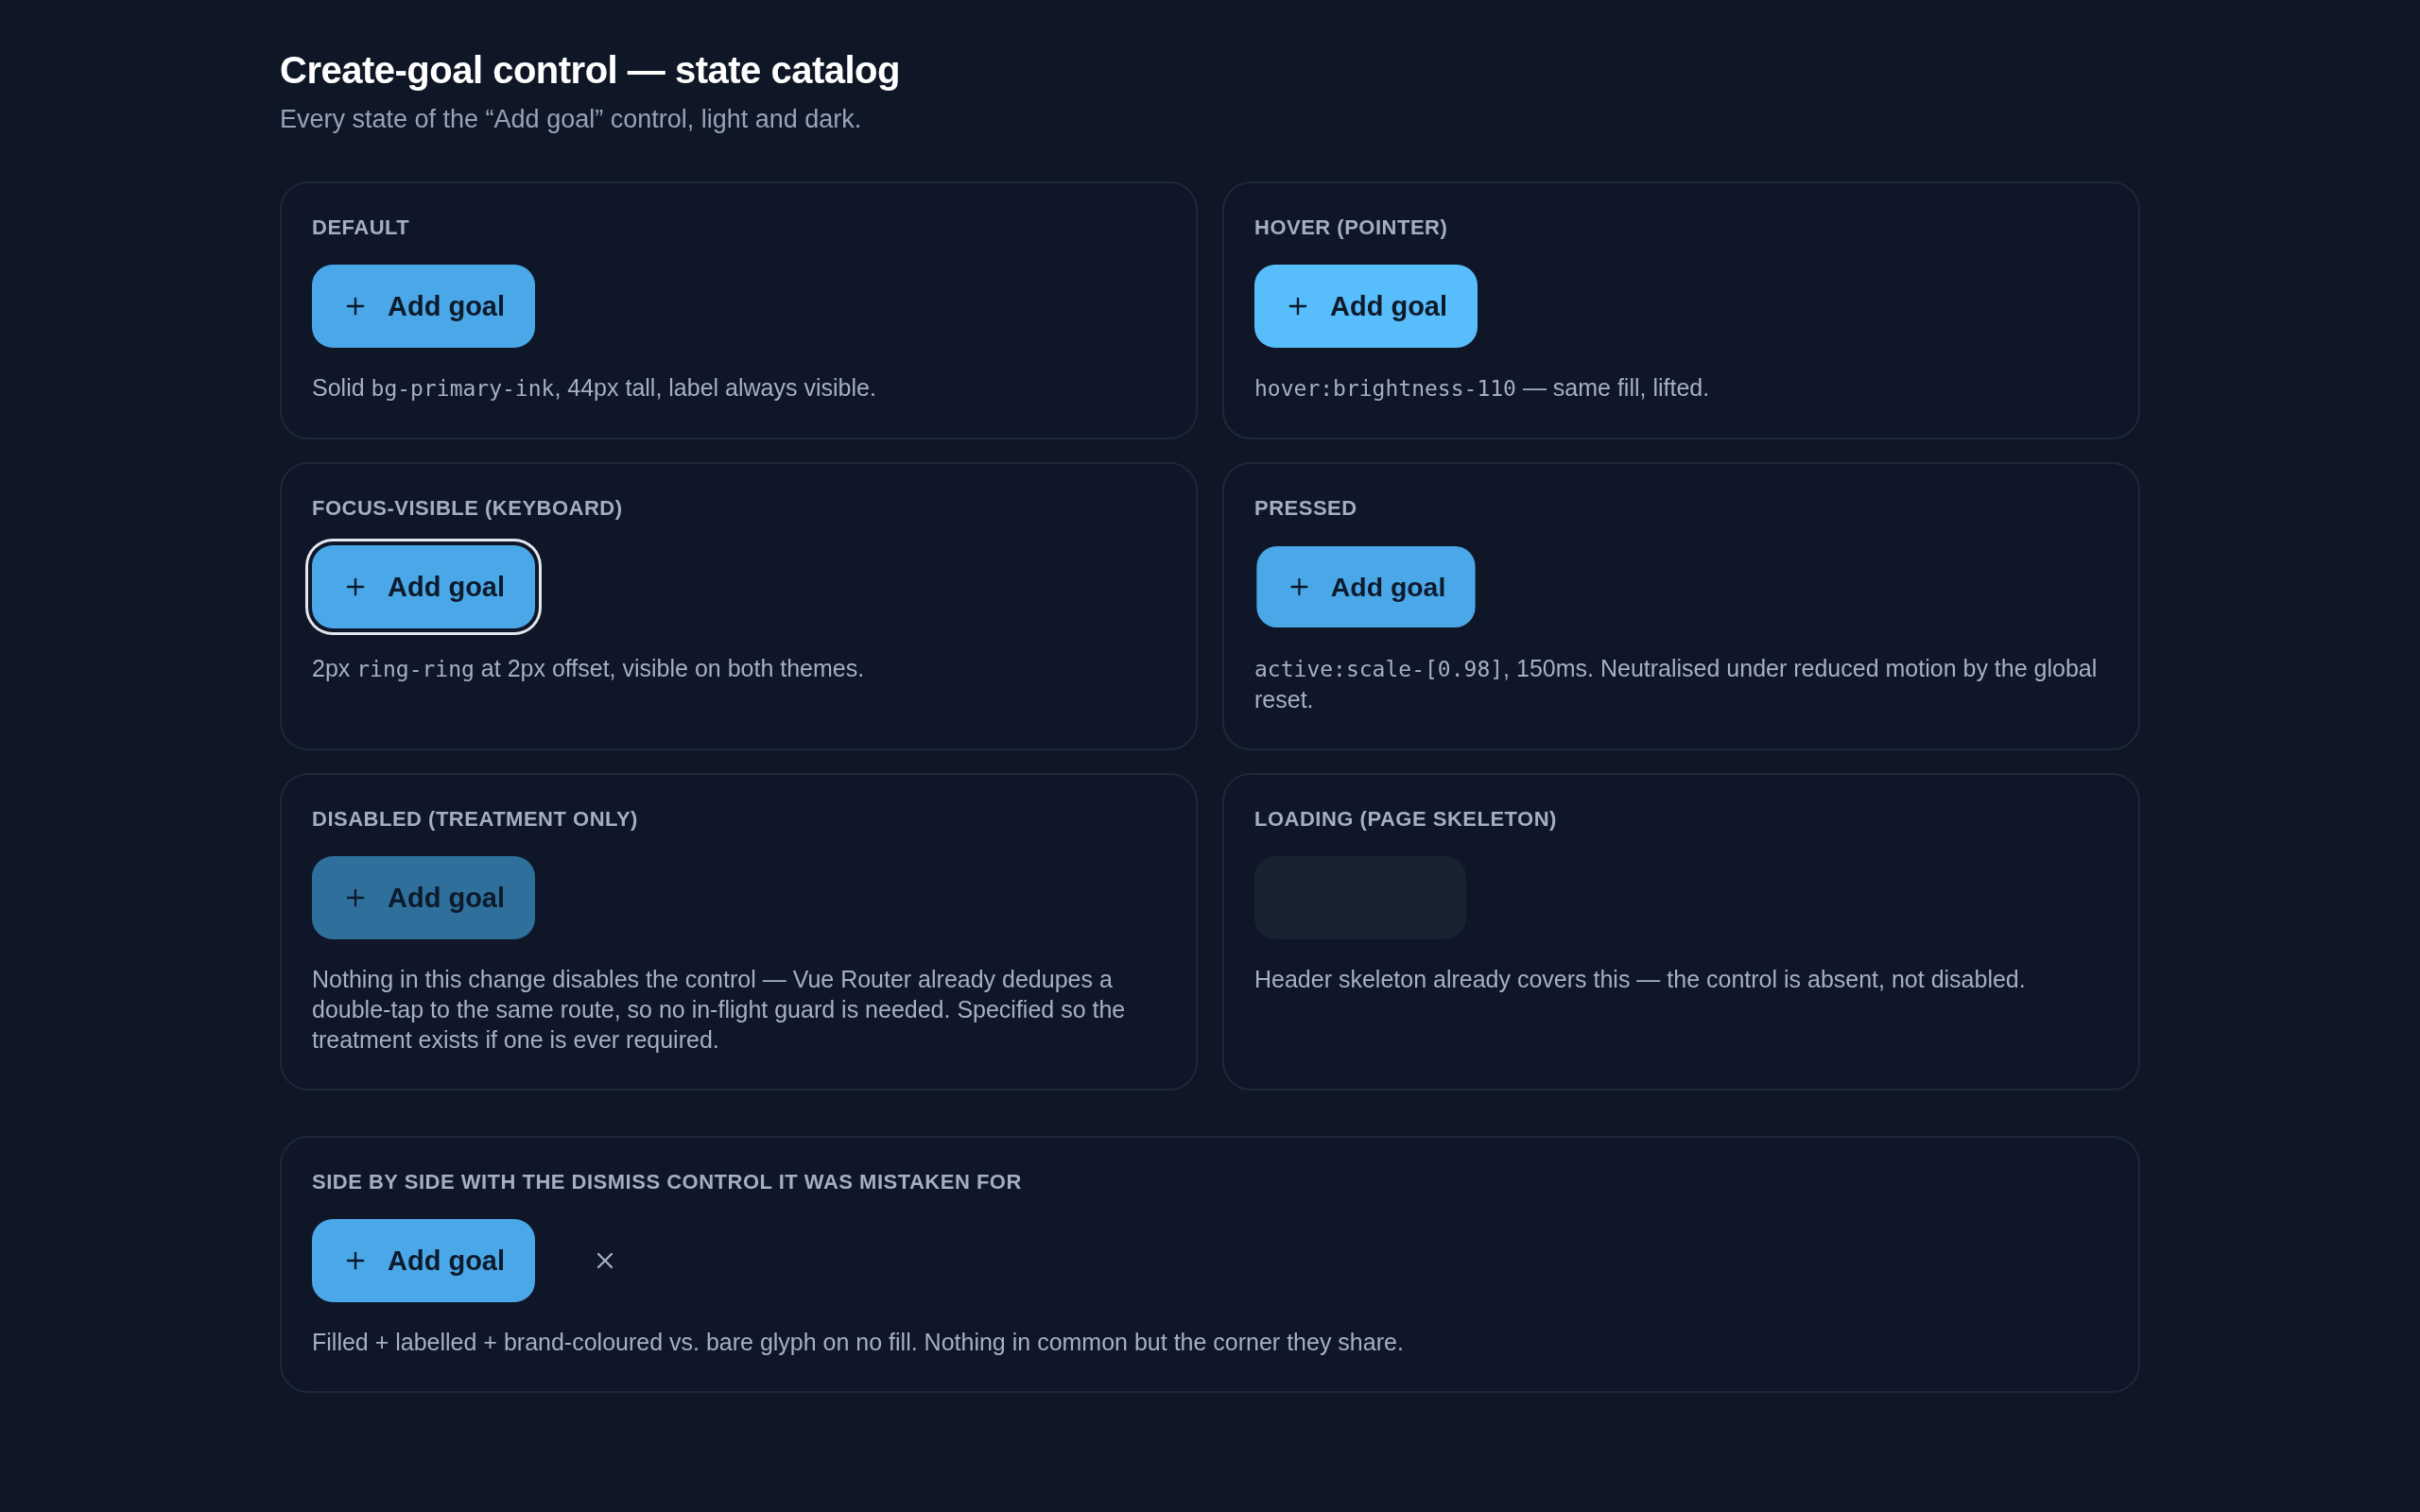 This screenshot has height=1512, width=2420. Describe the element at coordinates (589, 668) in the screenshot. I see `description-text: 2px ring-ring at 2px offset, visible on both themes.` at that location.